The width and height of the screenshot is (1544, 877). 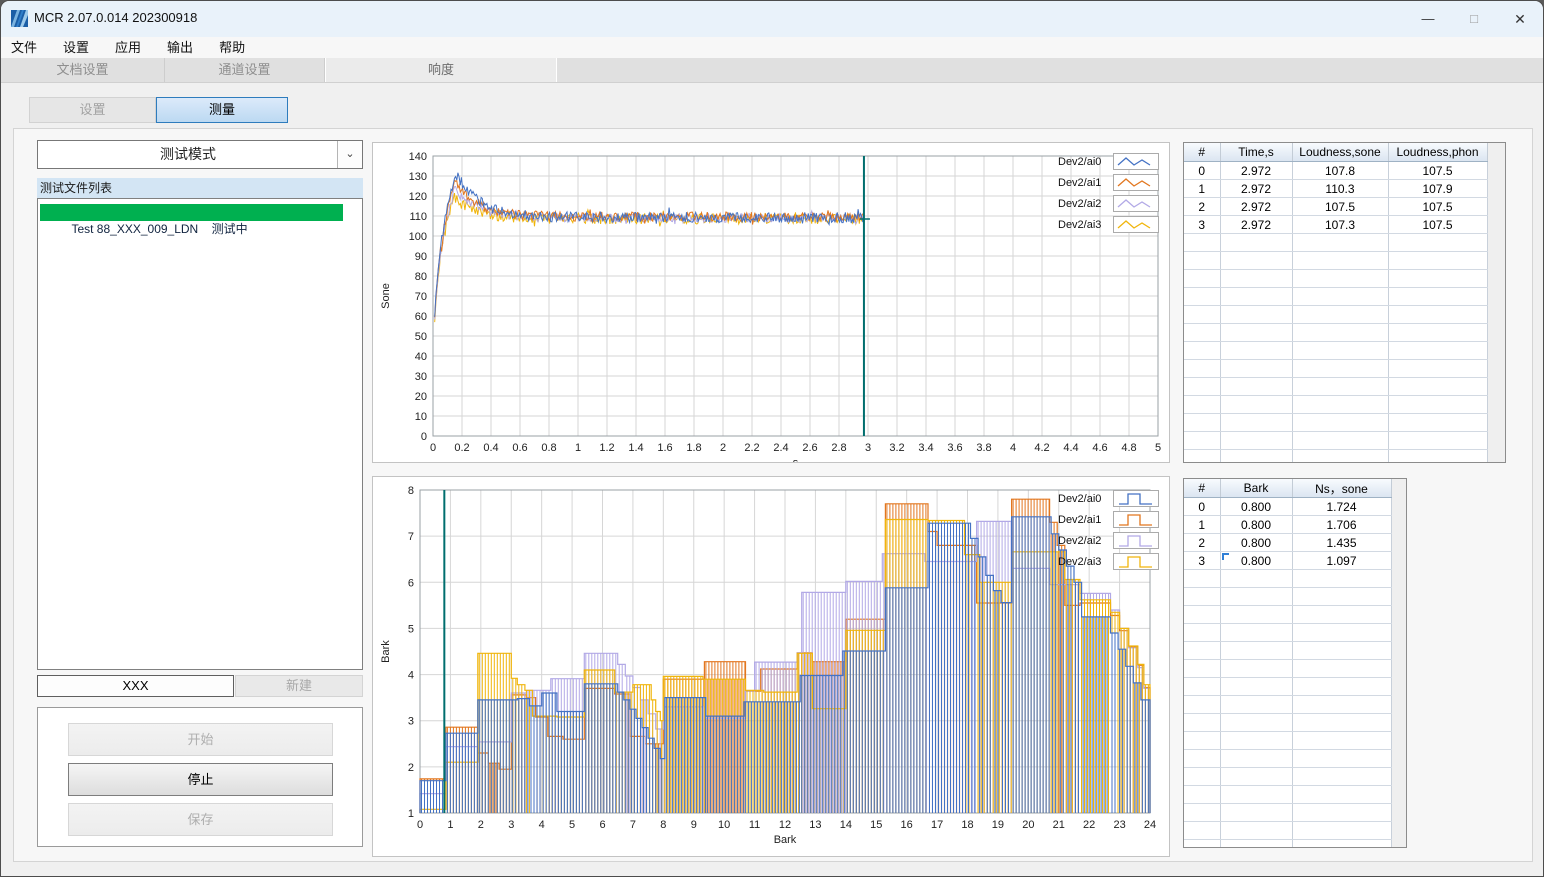 I want to click on tab-2: 响度, so click(x=441, y=70).